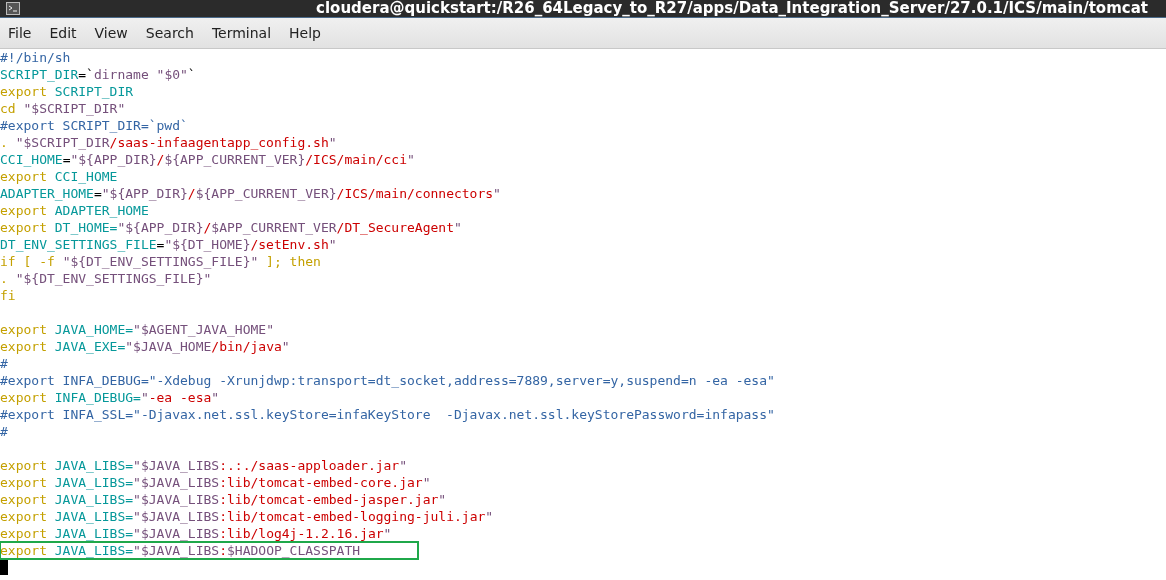 The width and height of the screenshot is (1166, 580). What do you see at coordinates (305, 33) in the screenshot?
I see `menu-item: Help` at bounding box center [305, 33].